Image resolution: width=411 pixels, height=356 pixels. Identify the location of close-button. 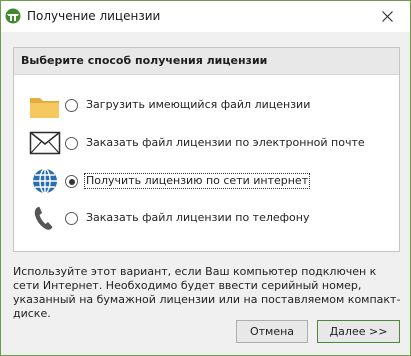
(387, 16).